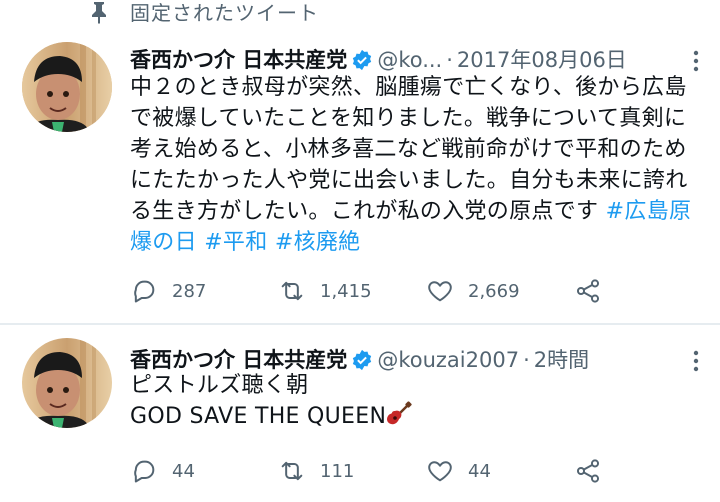  What do you see at coordinates (542, 60) in the screenshot?
I see `timestamp: 2017年08月06日` at bounding box center [542, 60].